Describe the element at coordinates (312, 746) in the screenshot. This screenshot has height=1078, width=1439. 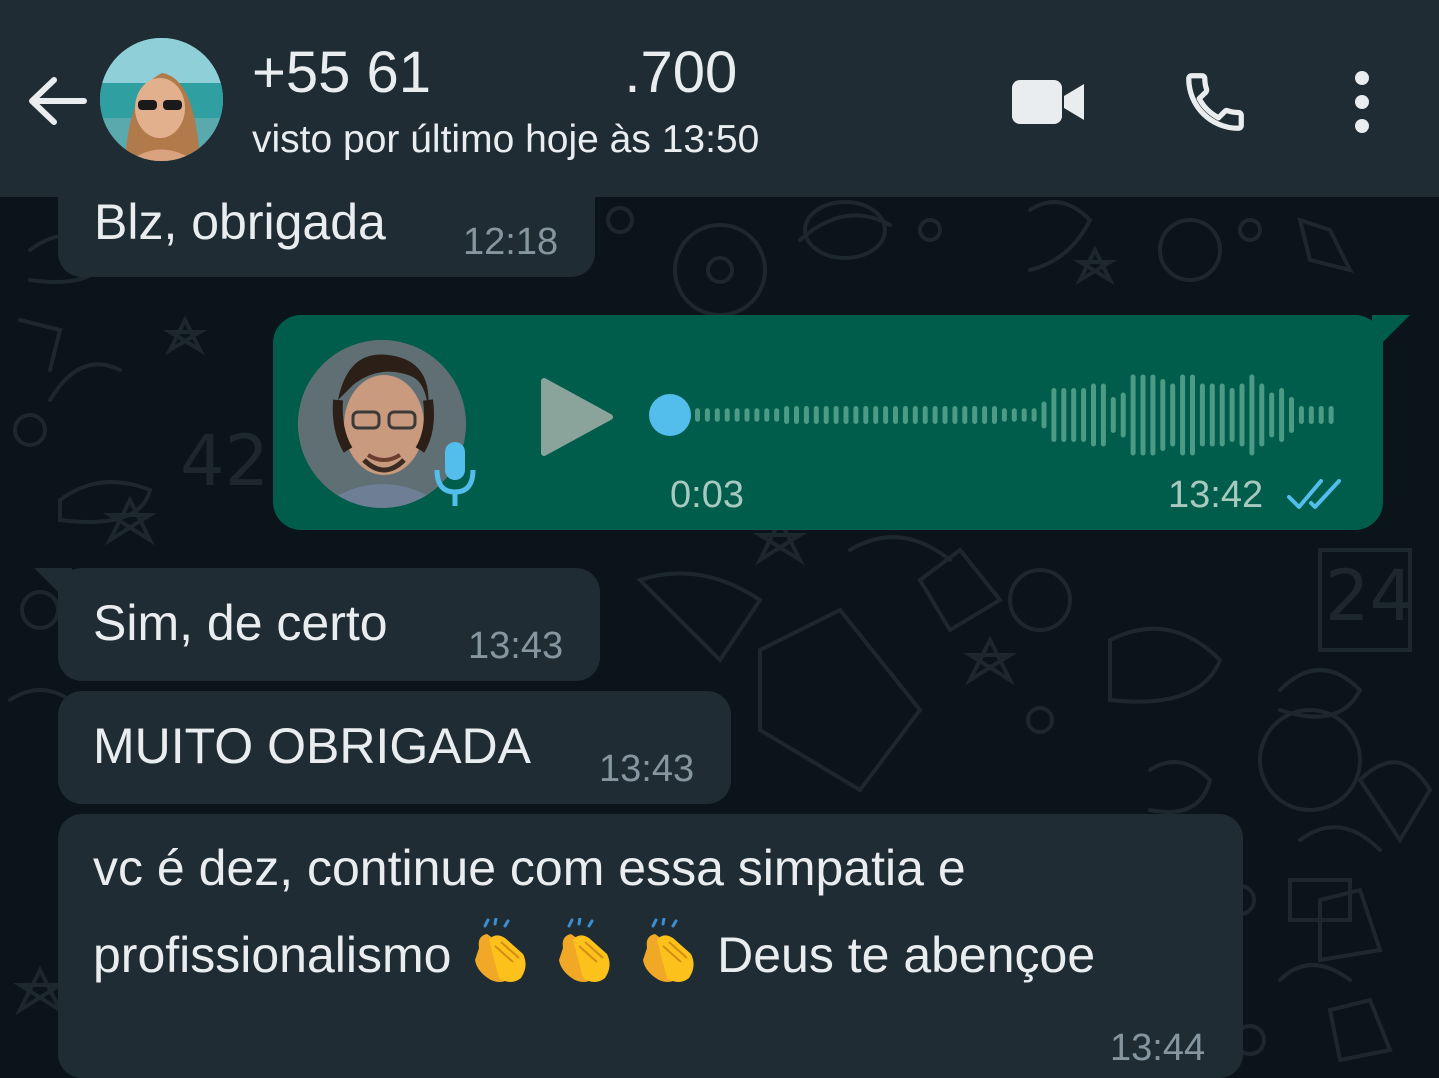
I see `message-text: MUITO OBRIGADA` at that location.